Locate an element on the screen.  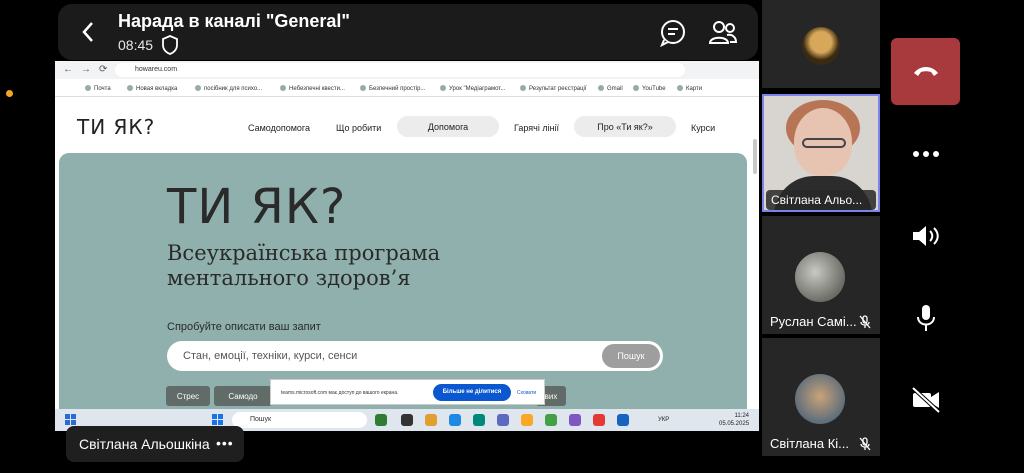
bookmark-item: Gmail is located at coordinates (610, 88).